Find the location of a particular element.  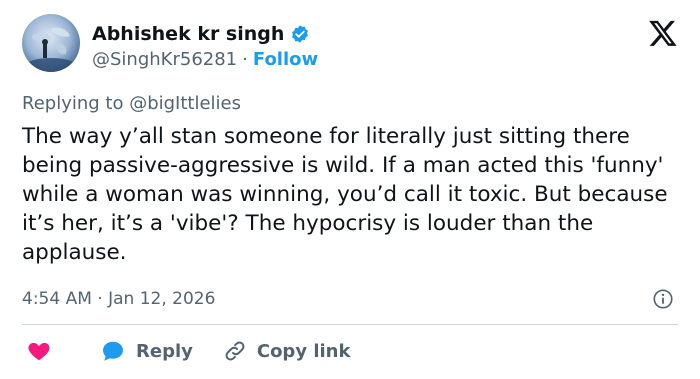

like-button is located at coordinates (39, 351).